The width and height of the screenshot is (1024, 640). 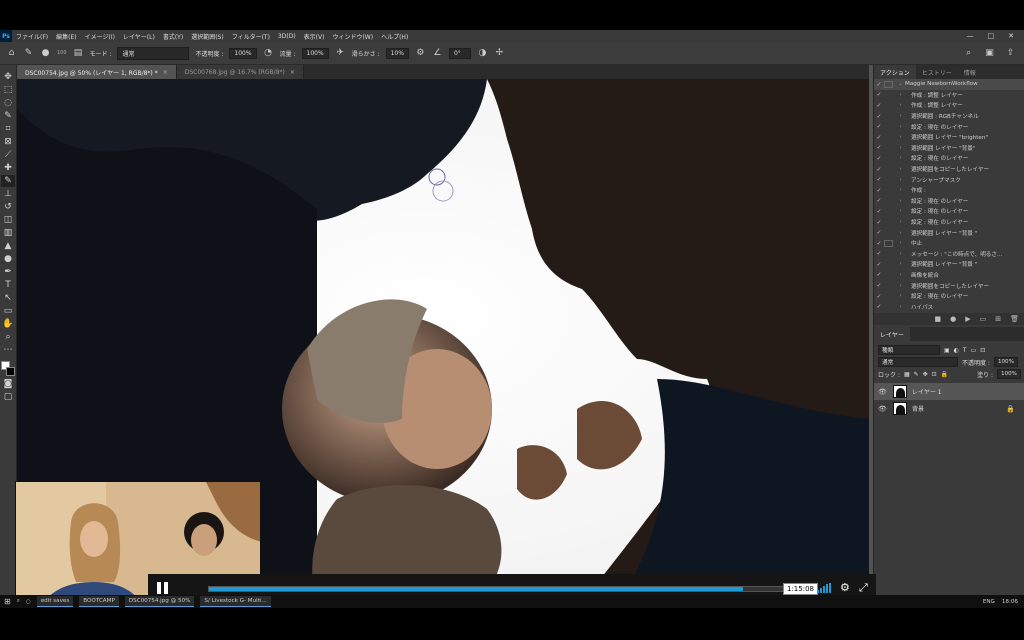 I want to click on path-select-tool-icon: ↖, so click(x=8, y=298).